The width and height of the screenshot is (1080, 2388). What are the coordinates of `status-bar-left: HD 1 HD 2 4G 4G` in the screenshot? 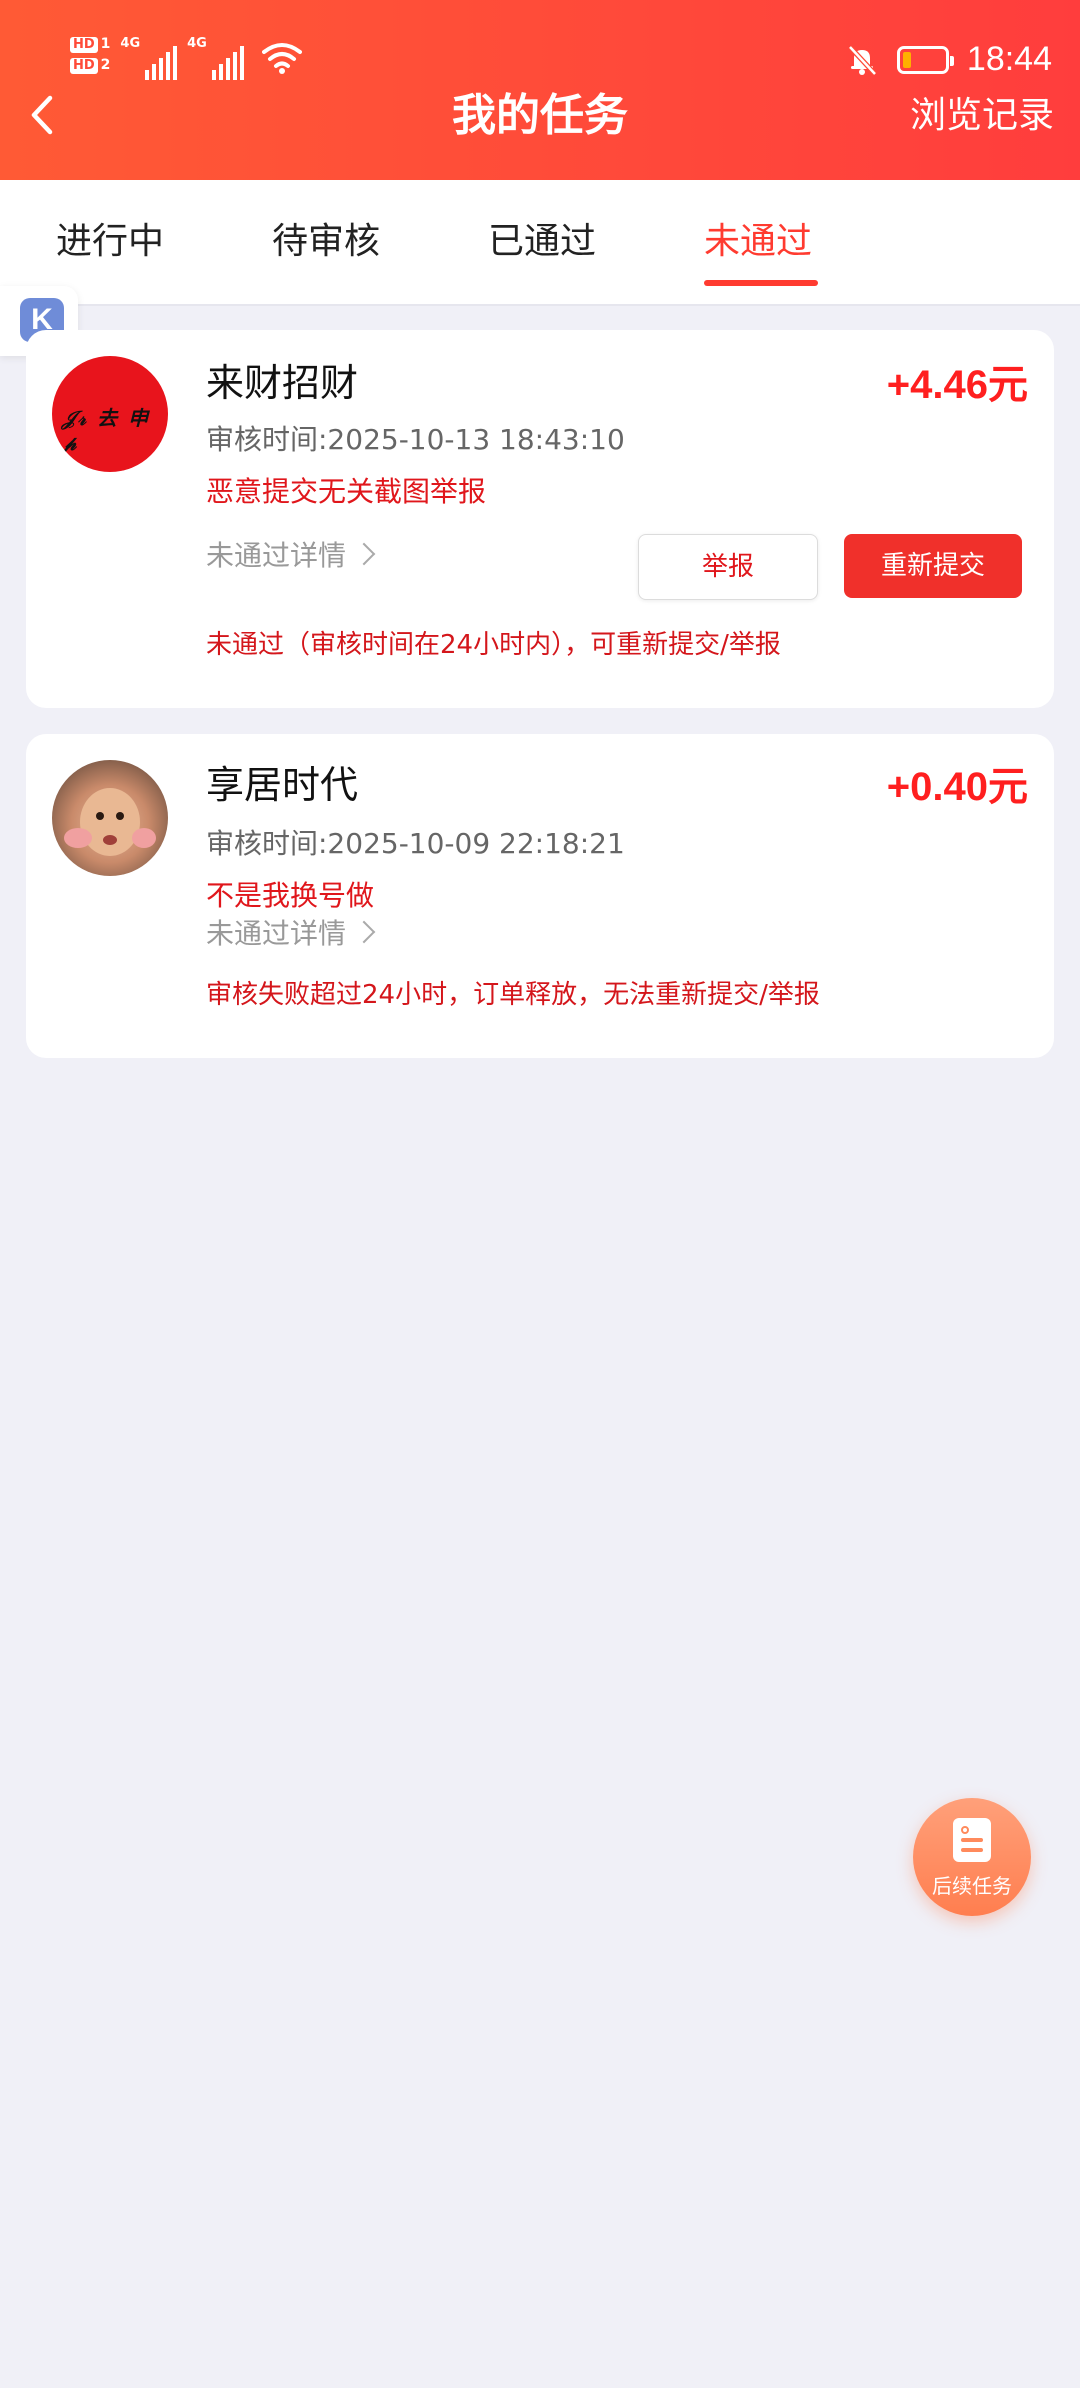 It's located at (186, 61).